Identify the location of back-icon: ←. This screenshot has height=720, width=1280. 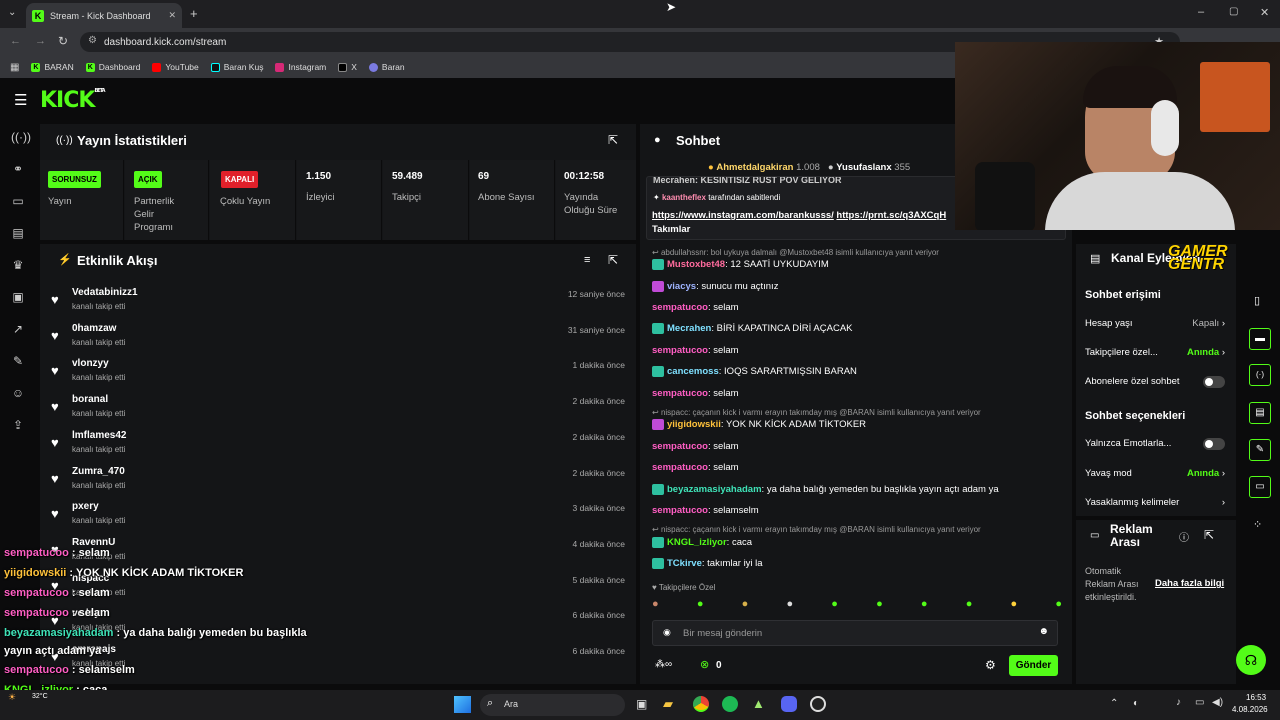
(15, 41).